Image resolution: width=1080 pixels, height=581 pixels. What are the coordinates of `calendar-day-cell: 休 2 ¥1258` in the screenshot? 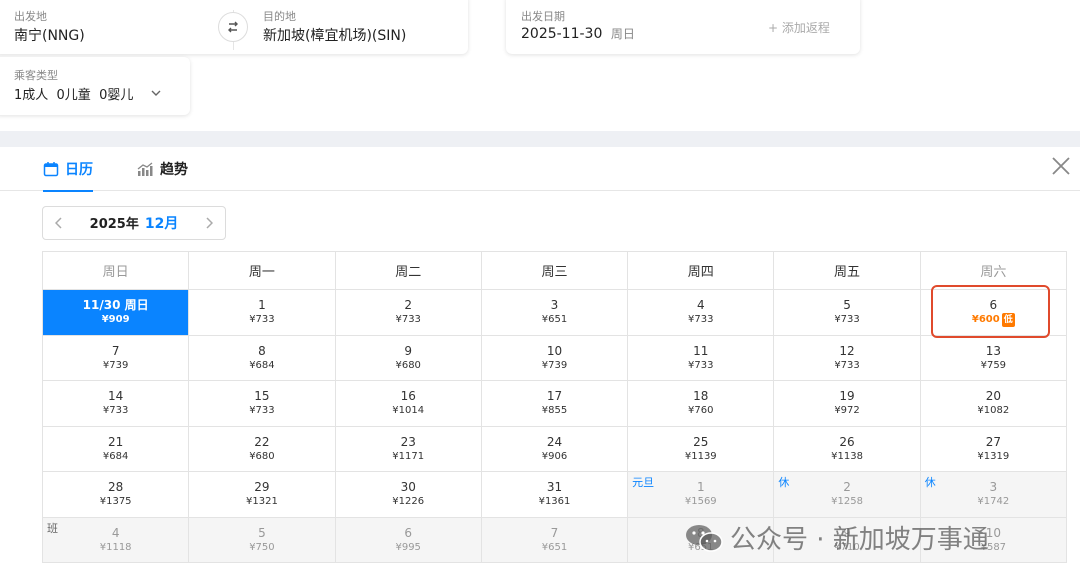 It's located at (847, 495).